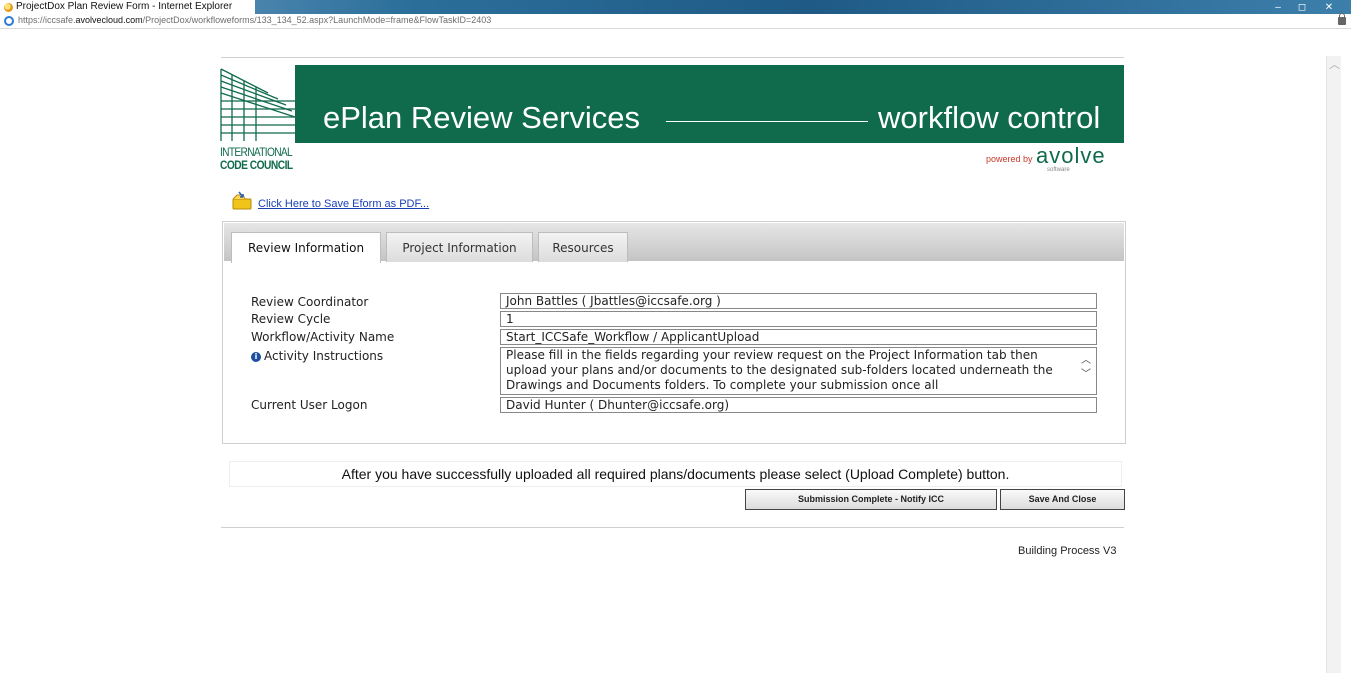 This screenshot has width=1351, height=673. Describe the element at coordinates (583, 247) in the screenshot. I see `tab-resources: Resources` at that location.